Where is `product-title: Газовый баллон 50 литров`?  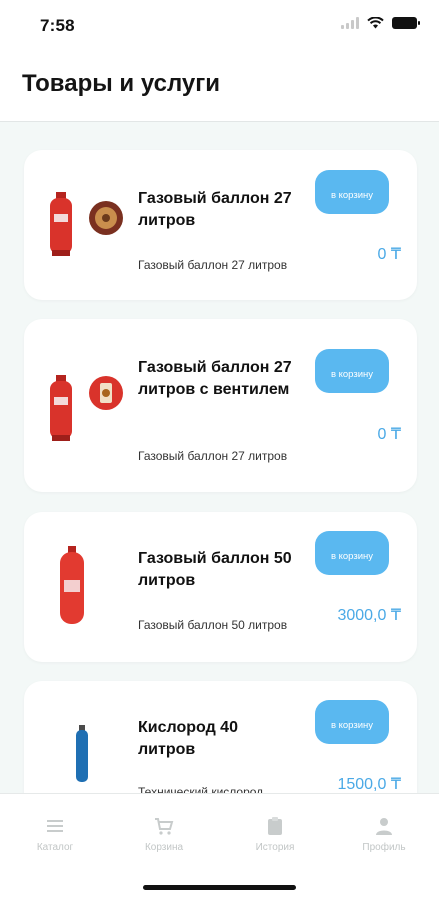
product-title: Газовый баллон 50 литров is located at coordinates (215, 569).